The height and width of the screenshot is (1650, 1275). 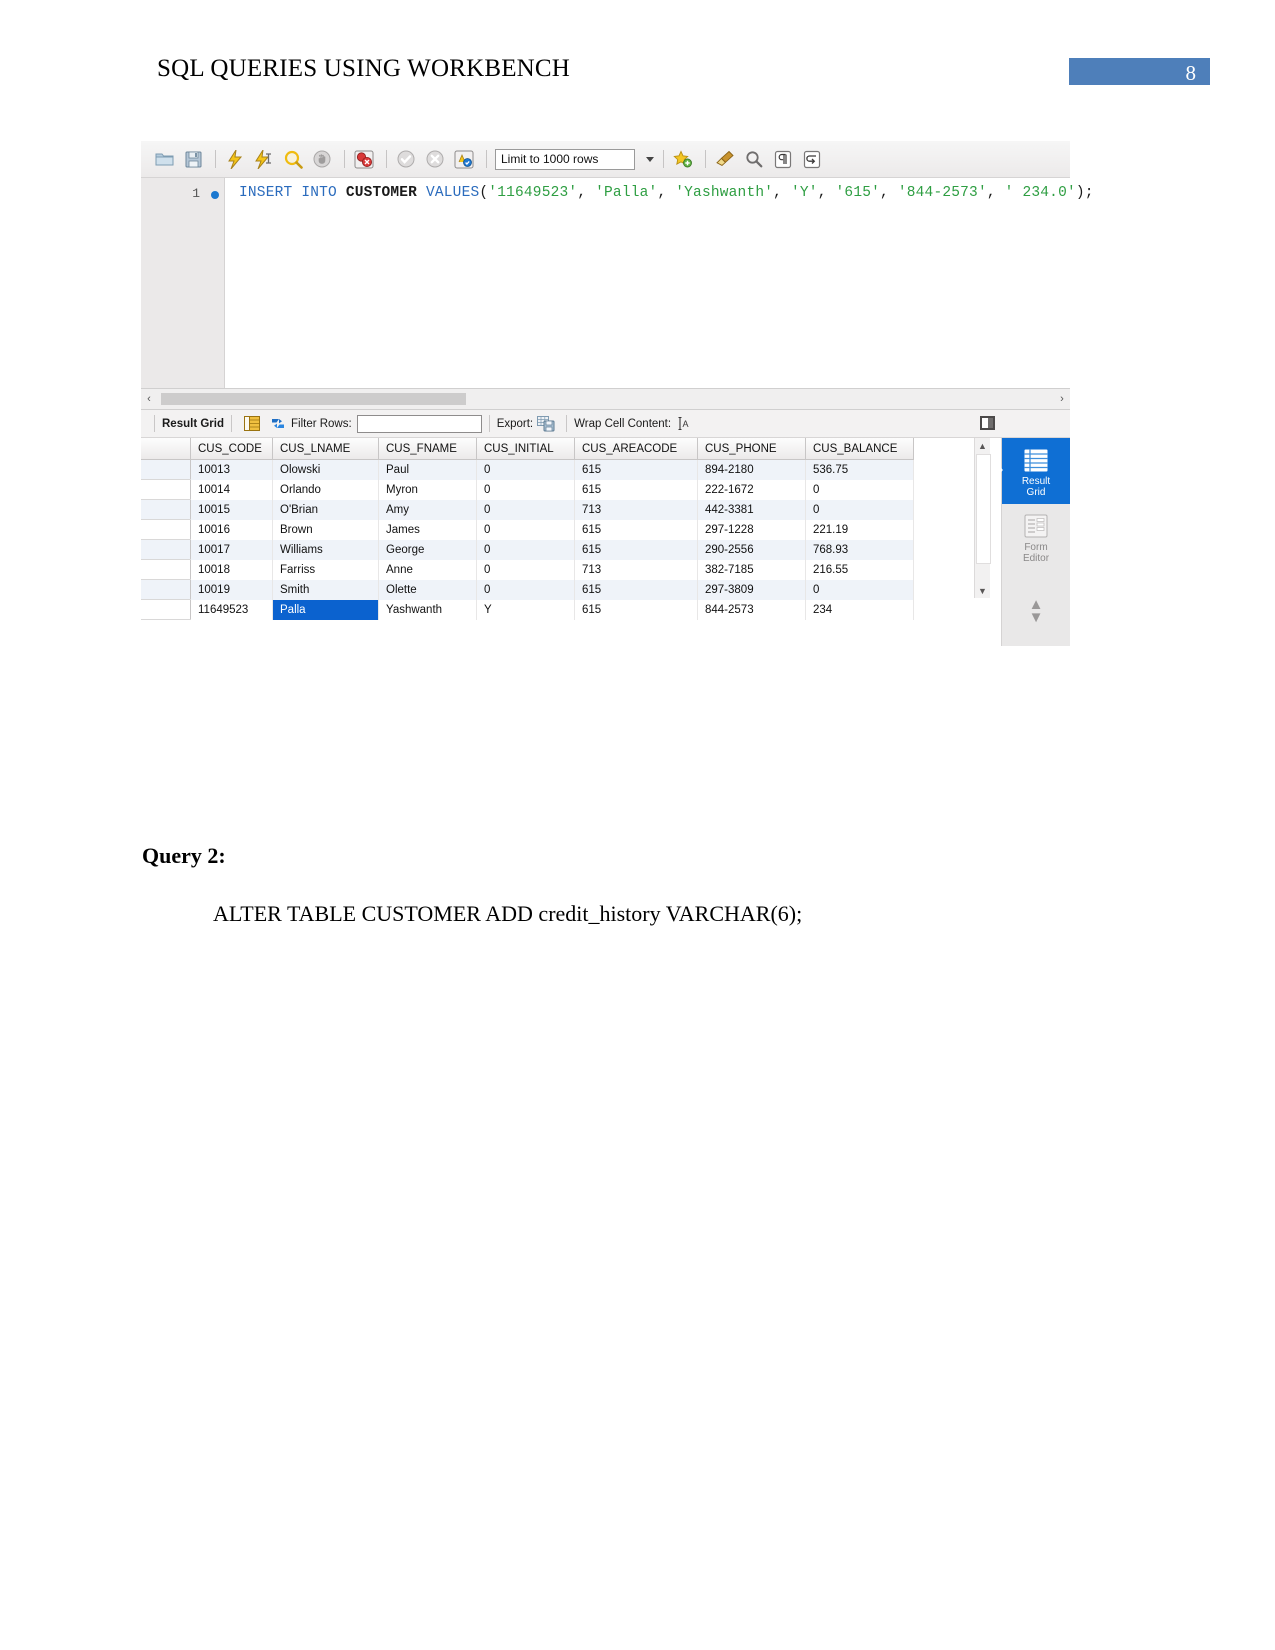 I want to click on column-header: CUS_CODE, so click(x=231, y=449).